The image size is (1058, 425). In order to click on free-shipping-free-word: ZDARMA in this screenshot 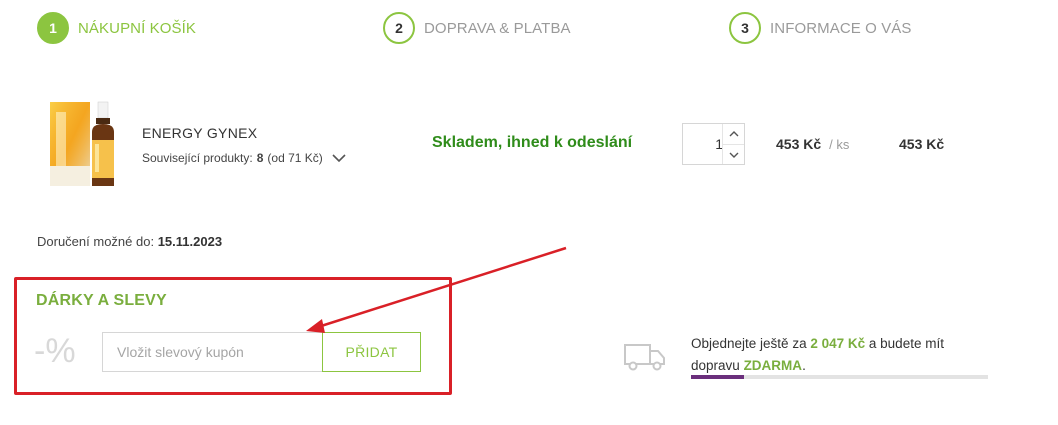, I will do `click(773, 365)`.